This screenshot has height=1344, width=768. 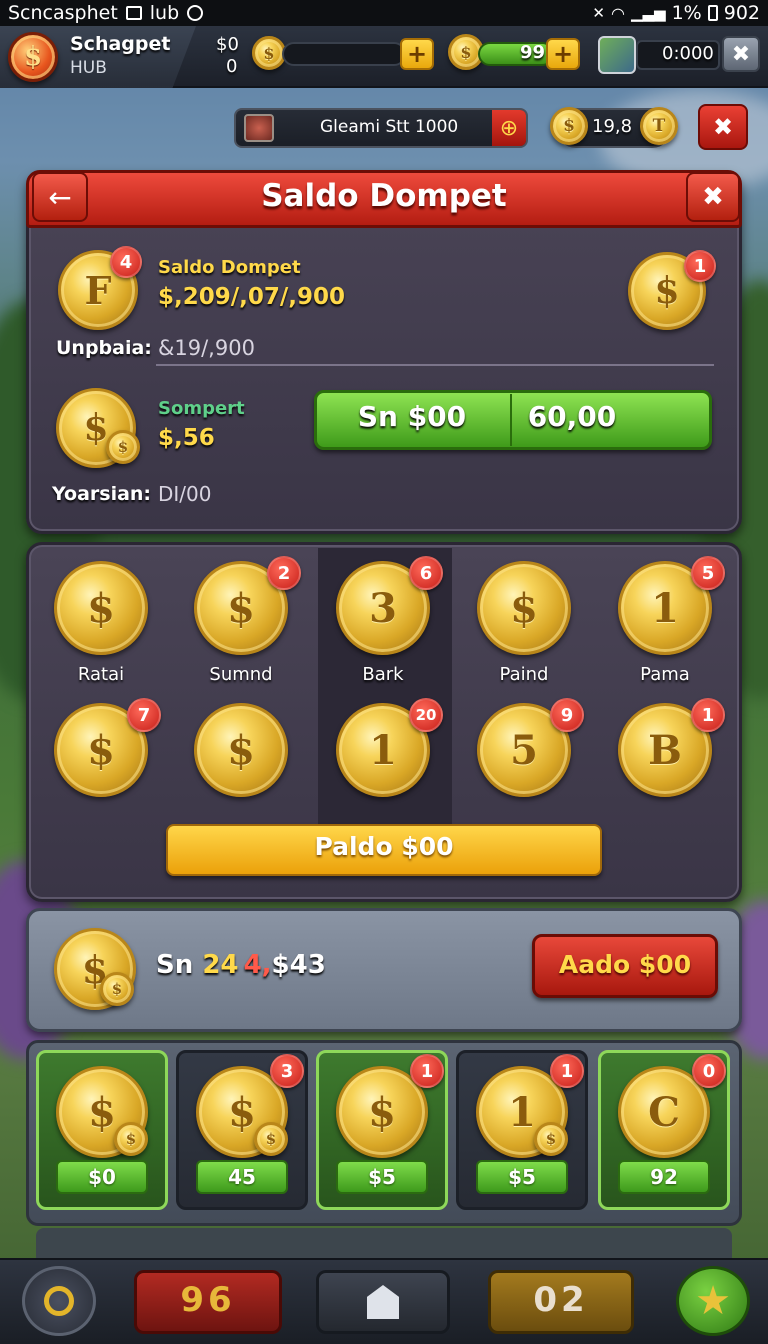 I want to click on treasure-icon, so click(x=259, y=128).